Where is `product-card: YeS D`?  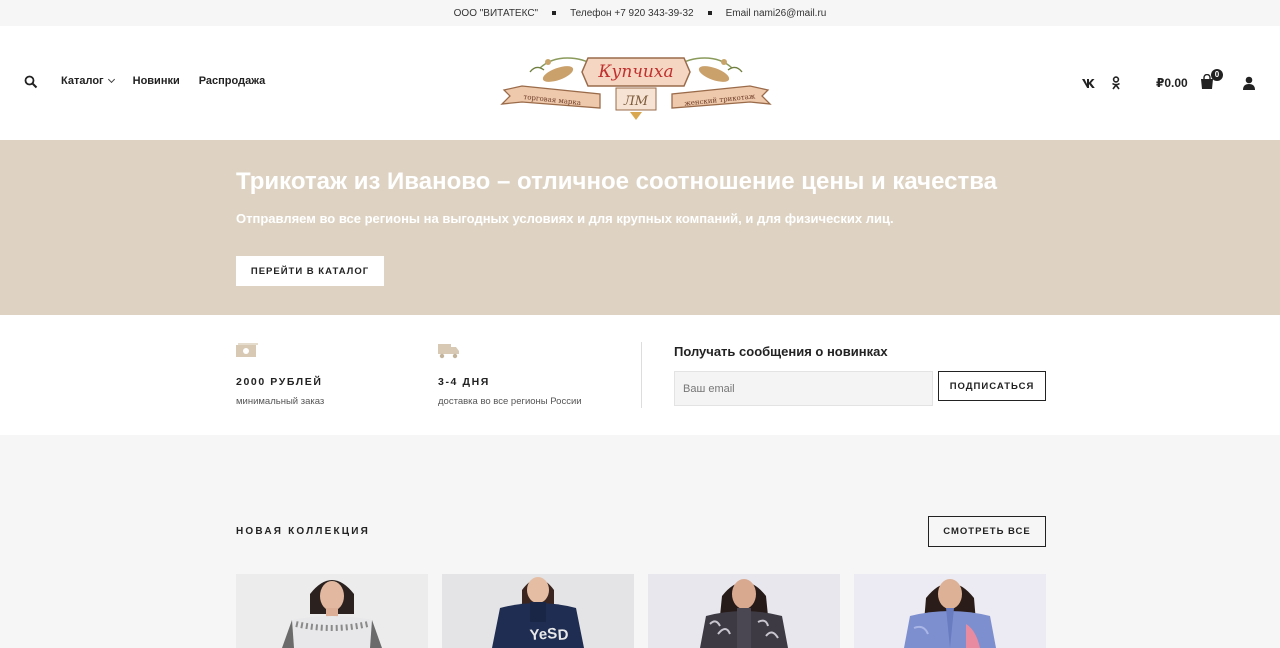
product-card: YeS D is located at coordinates (538, 611).